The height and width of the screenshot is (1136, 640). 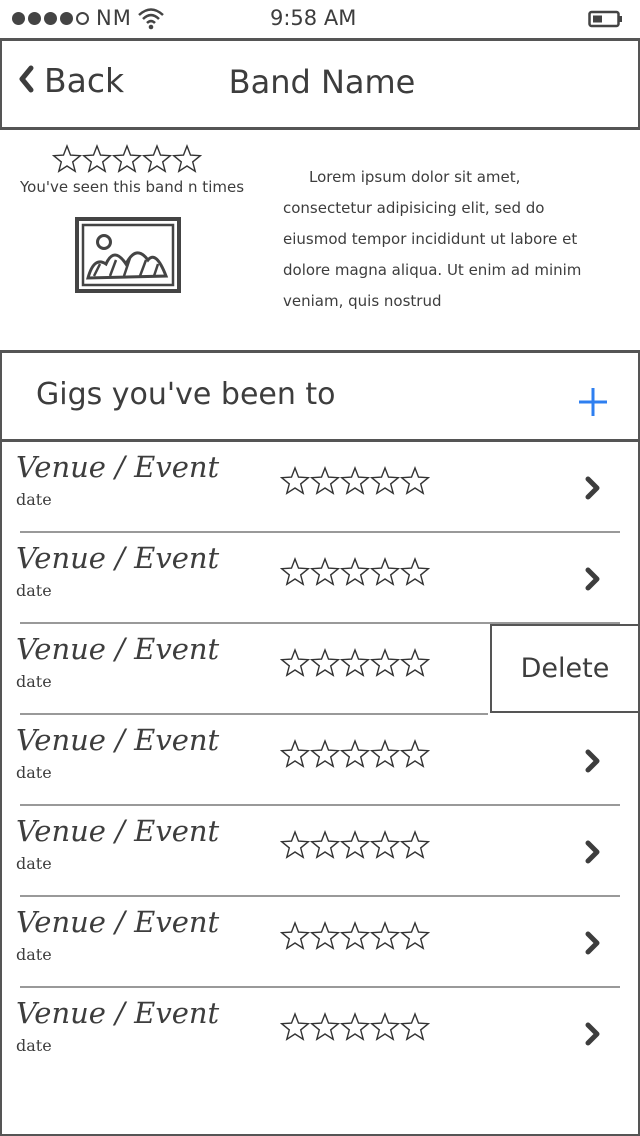 I want to click on wifi-icon, so click(x=151, y=20).